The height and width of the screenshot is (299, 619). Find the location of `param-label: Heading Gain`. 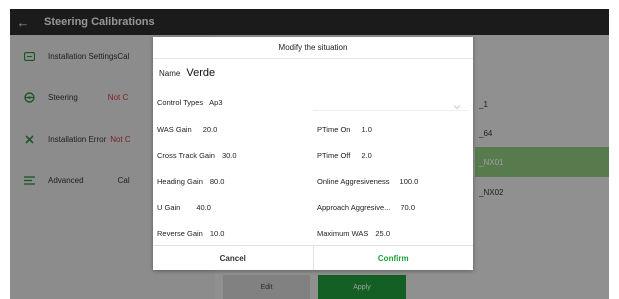

param-label: Heading Gain is located at coordinates (180, 181).